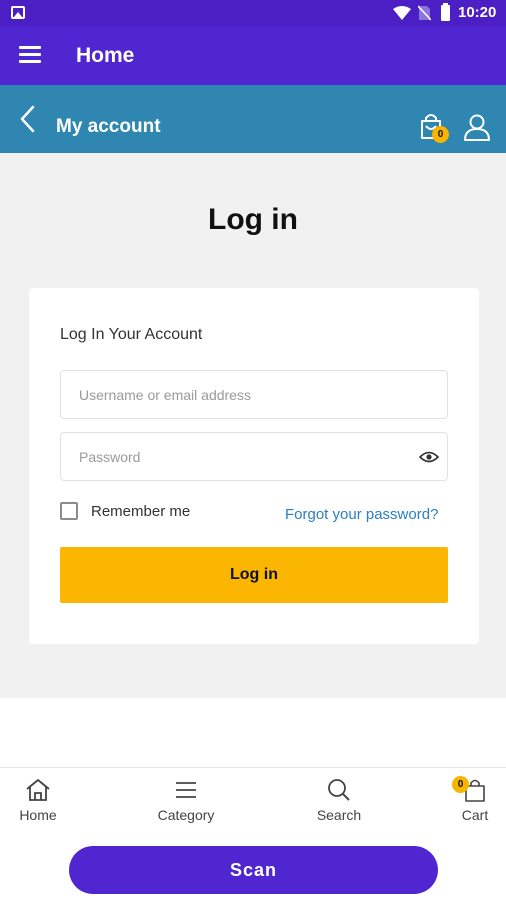 This screenshot has height=900, width=506. Describe the element at coordinates (253, 13) in the screenshot. I see `status-bar: 10:20` at that location.